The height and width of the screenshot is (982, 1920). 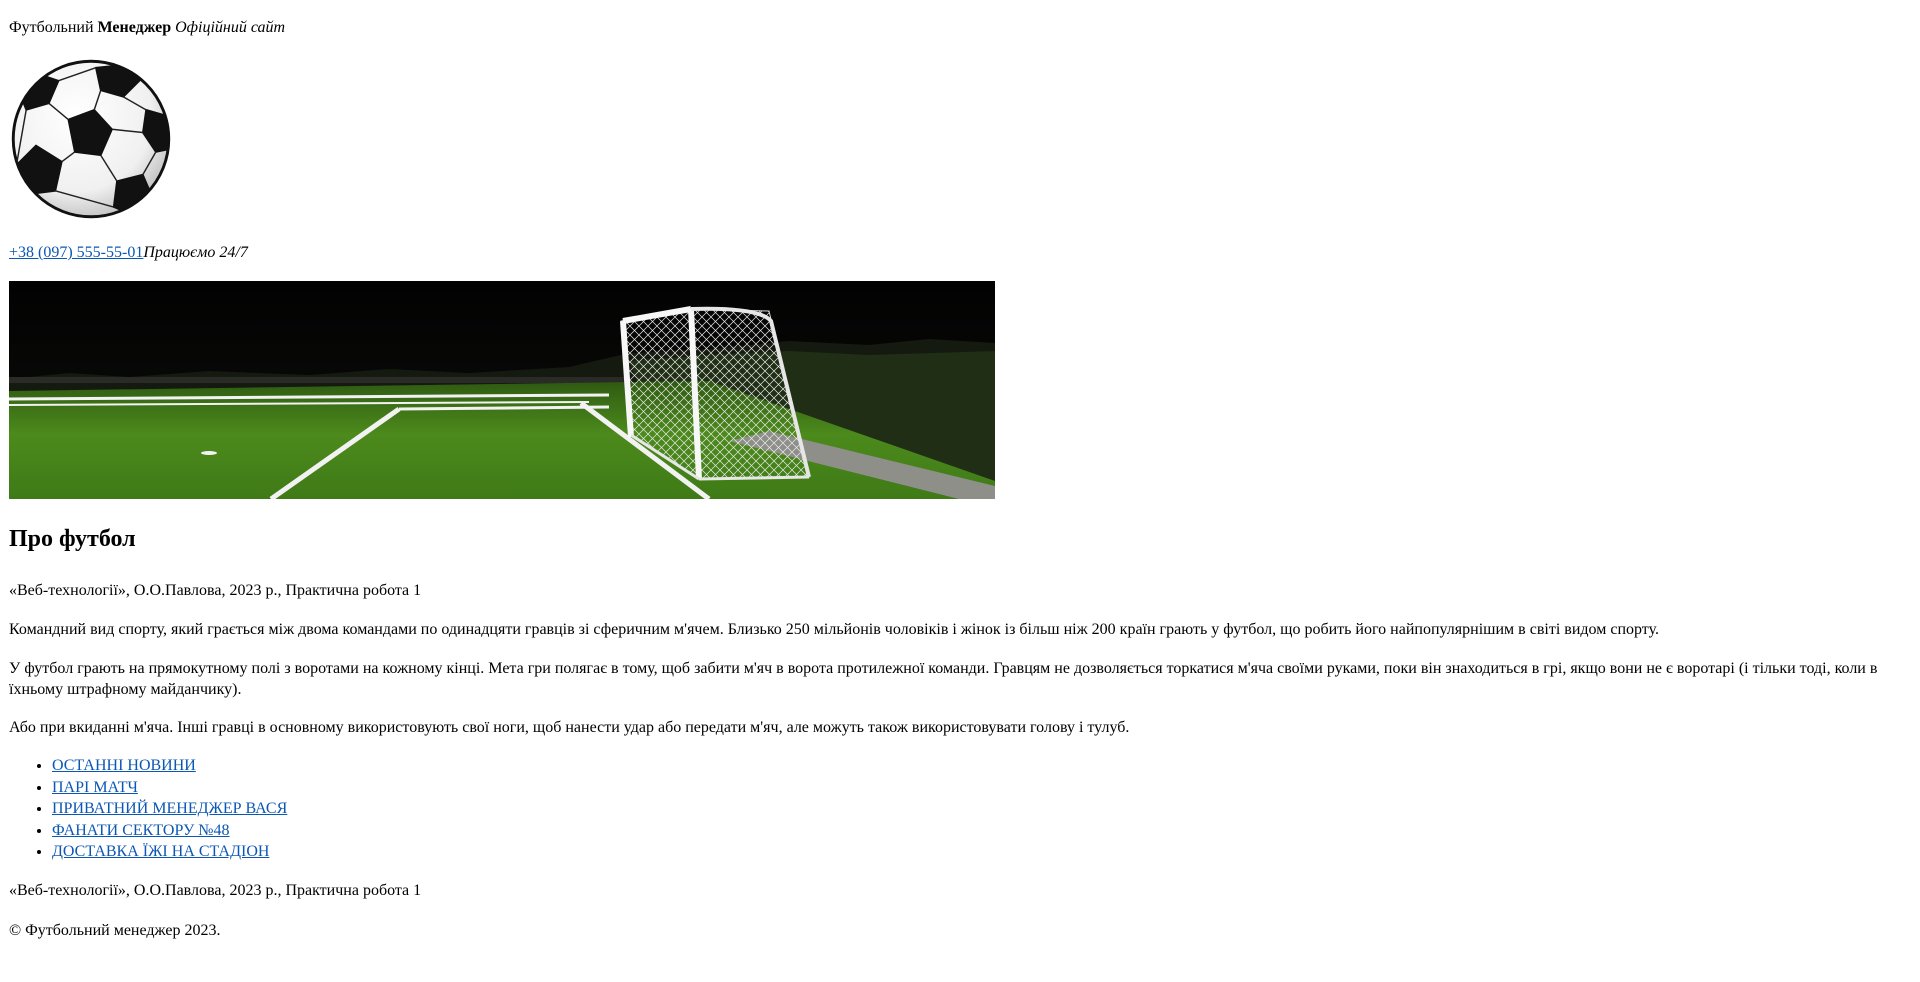 What do you see at coordinates (230, 27) in the screenshot?
I see `site-title-italic: Офіційний сайт` at bounding box center [230, 27].